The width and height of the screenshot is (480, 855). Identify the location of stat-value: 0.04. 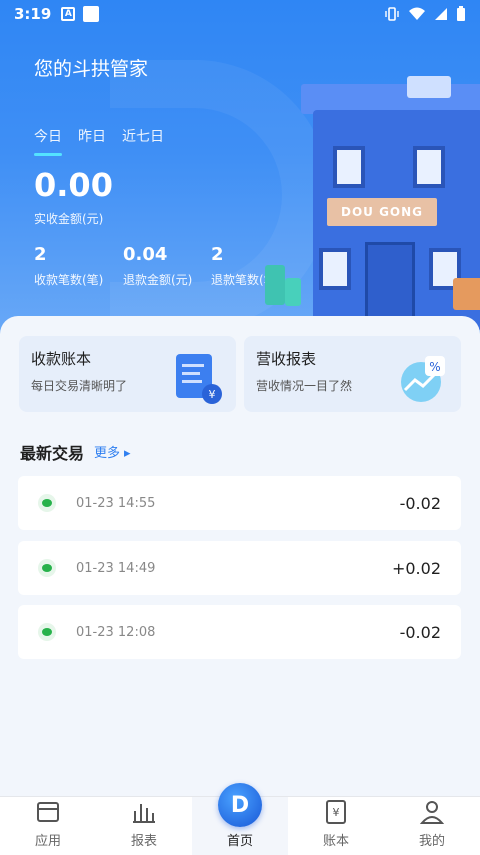
(145, 254).